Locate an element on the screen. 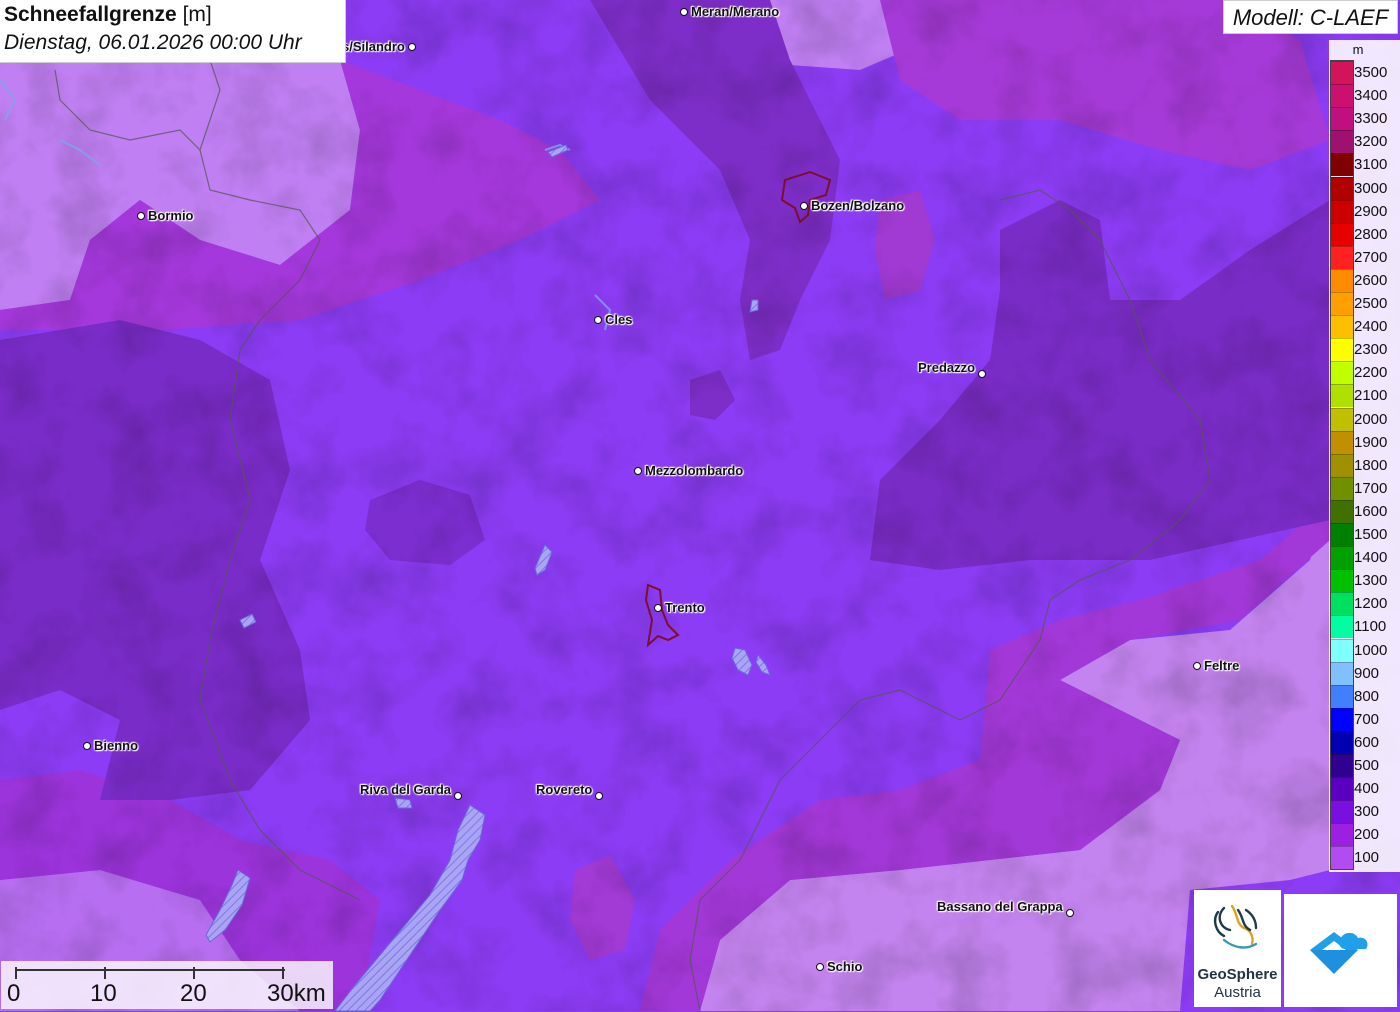  legend-label: 3000 is located at coordinates (1371, 188).